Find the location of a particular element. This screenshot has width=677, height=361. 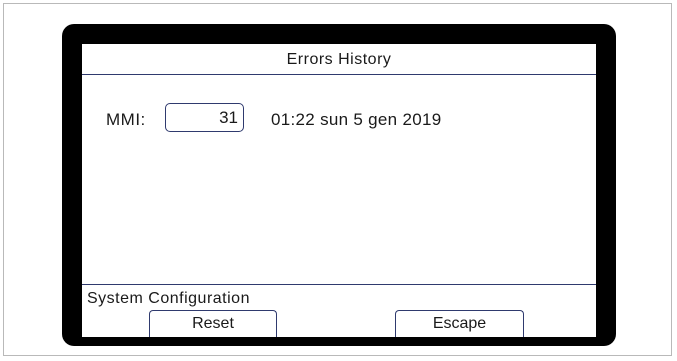

escape-button: Escape is located at coordinates (459, 323).